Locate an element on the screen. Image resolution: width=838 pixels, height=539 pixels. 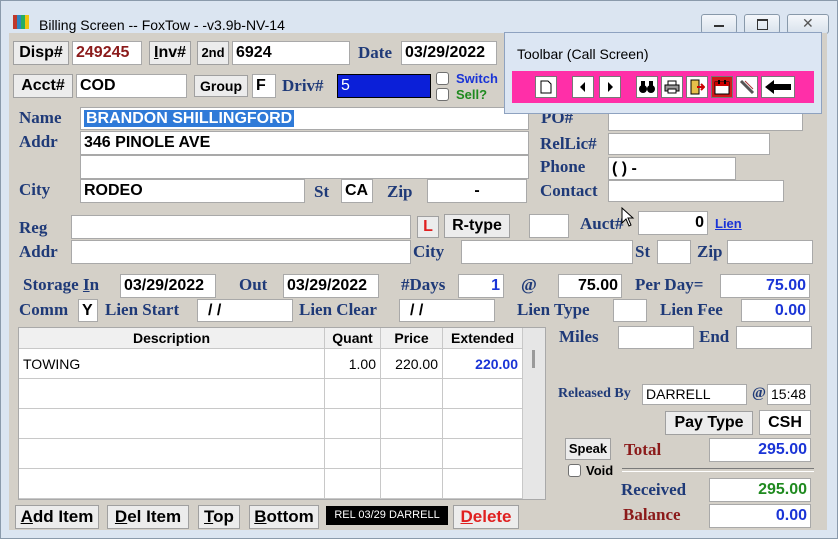
released-by-field: DARRELL is located at coordinates (694, 394).